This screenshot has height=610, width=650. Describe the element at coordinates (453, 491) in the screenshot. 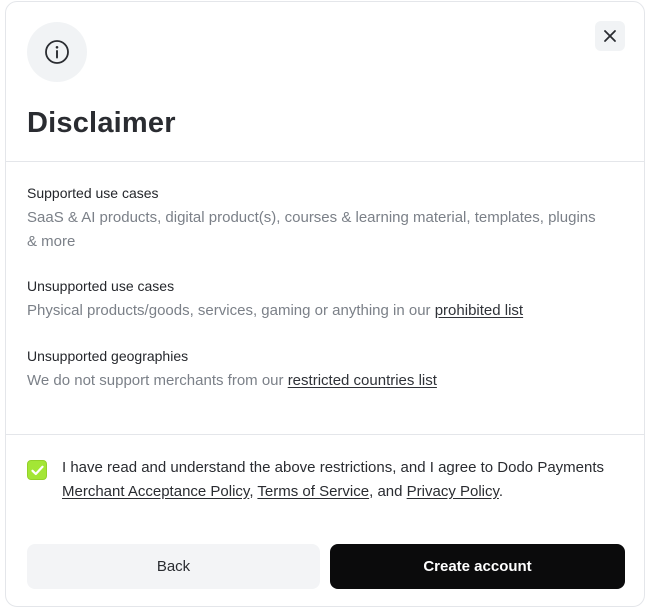

I see `privacy-policy-link: Privacy Policy` at that location.